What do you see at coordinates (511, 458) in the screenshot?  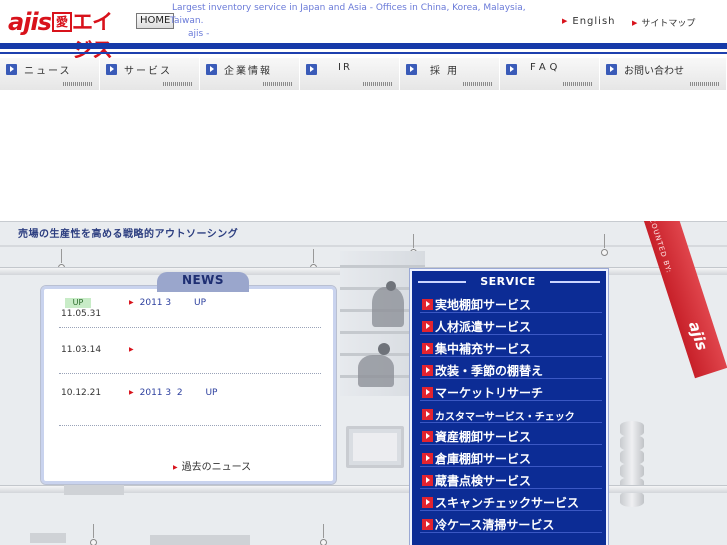 I see `service-warehouse-inventory: 倉庫棚卸サービス` at bounding box center [511, 458].